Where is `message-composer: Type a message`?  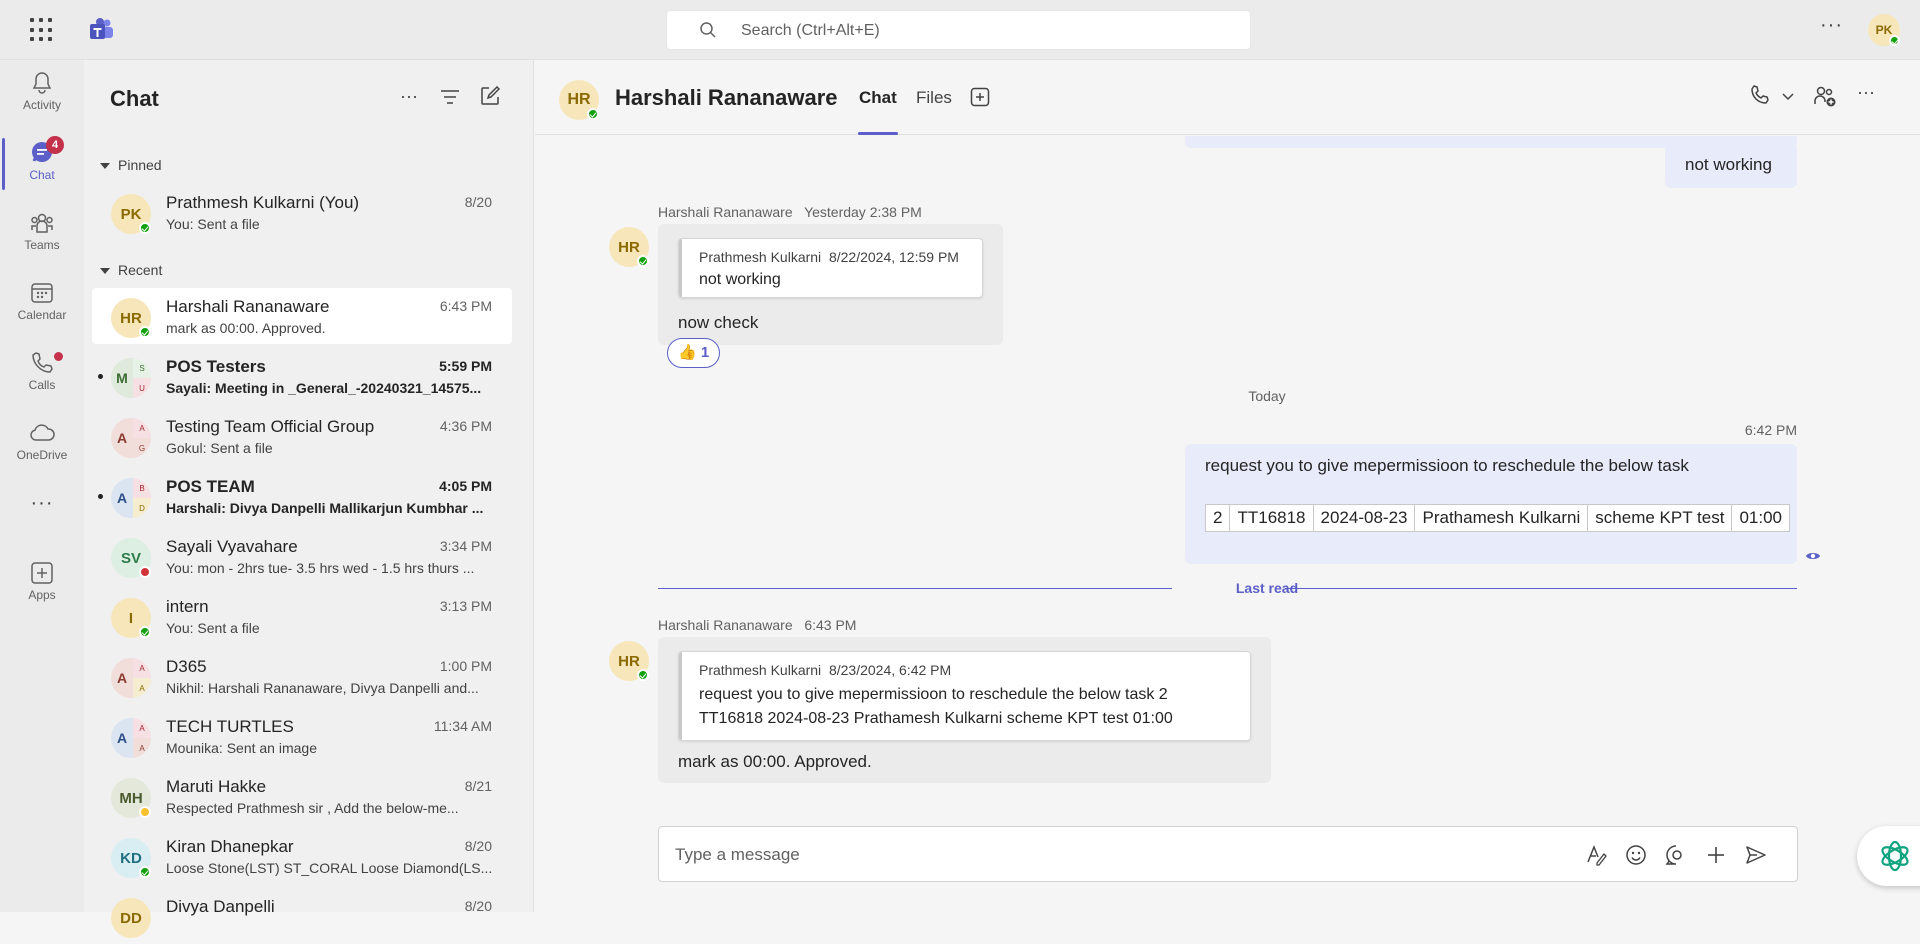 message-composer: Type a message is located at coordinates (1228, 854).